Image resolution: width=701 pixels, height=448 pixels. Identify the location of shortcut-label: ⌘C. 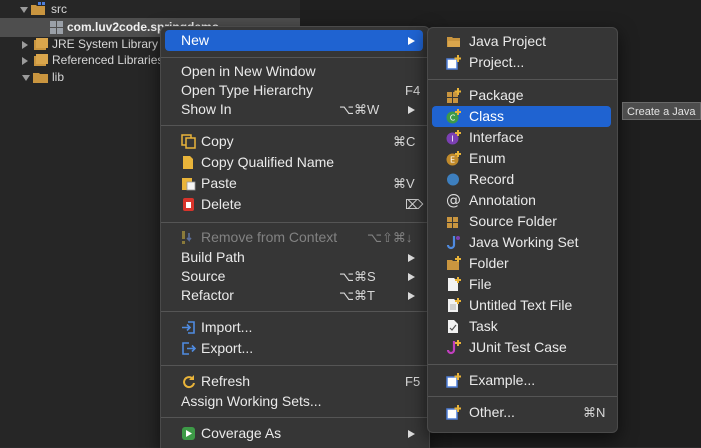
(404, 141).